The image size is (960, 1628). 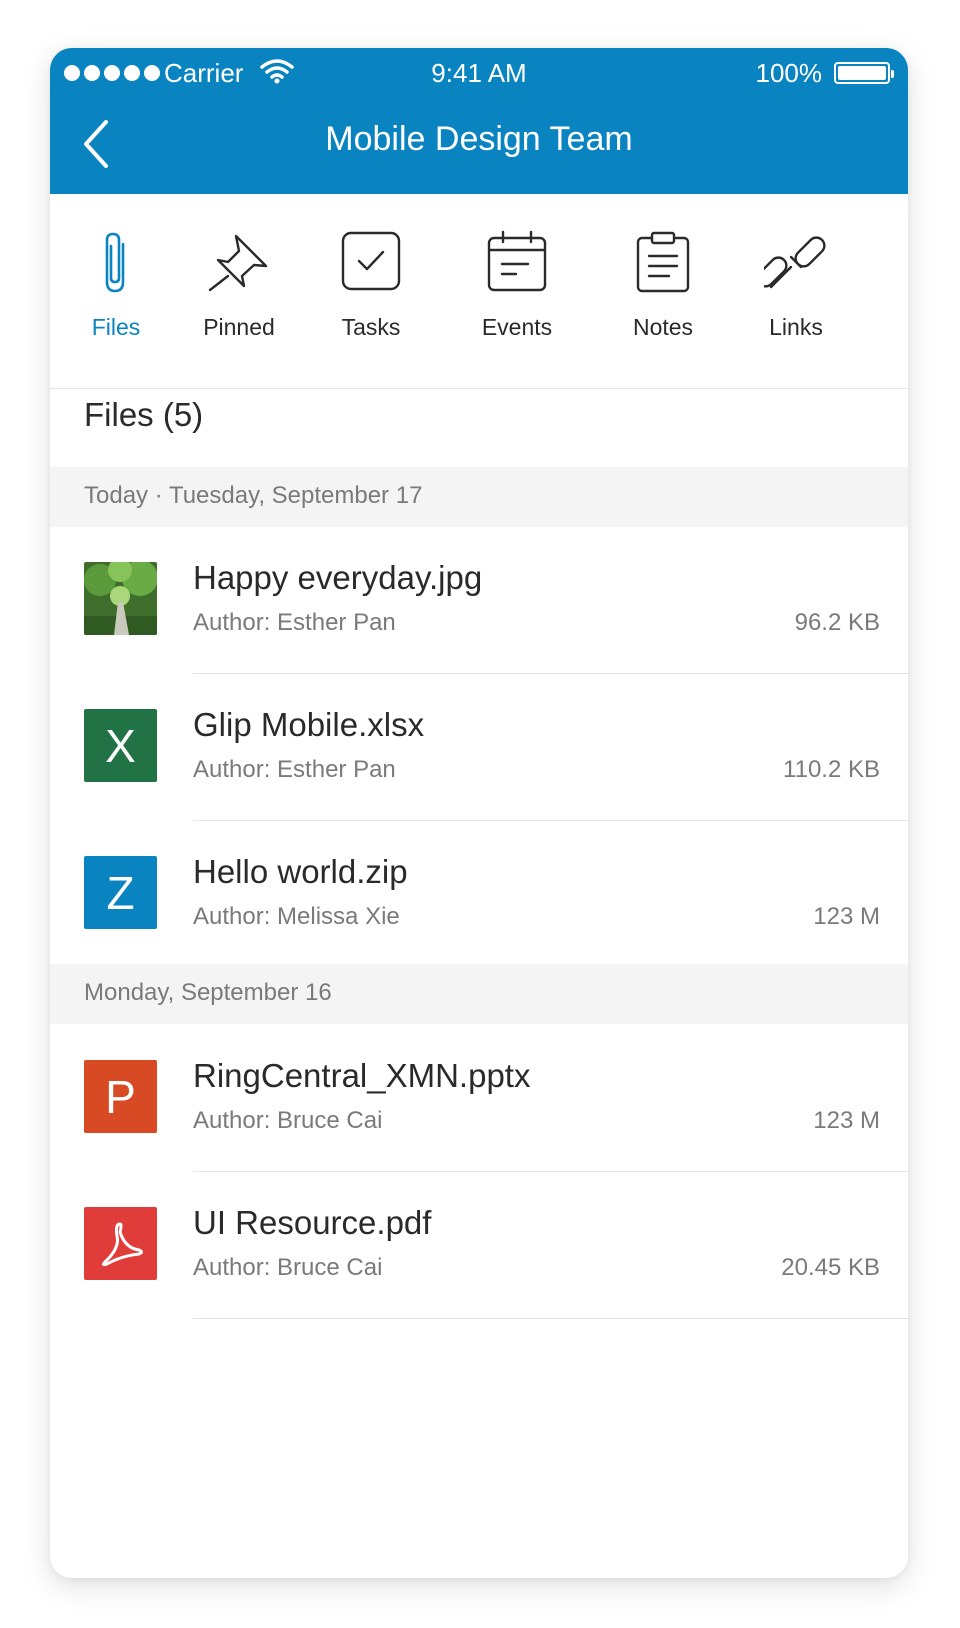 I want to click on acrobat-icon, so click(x=122, y=1244).